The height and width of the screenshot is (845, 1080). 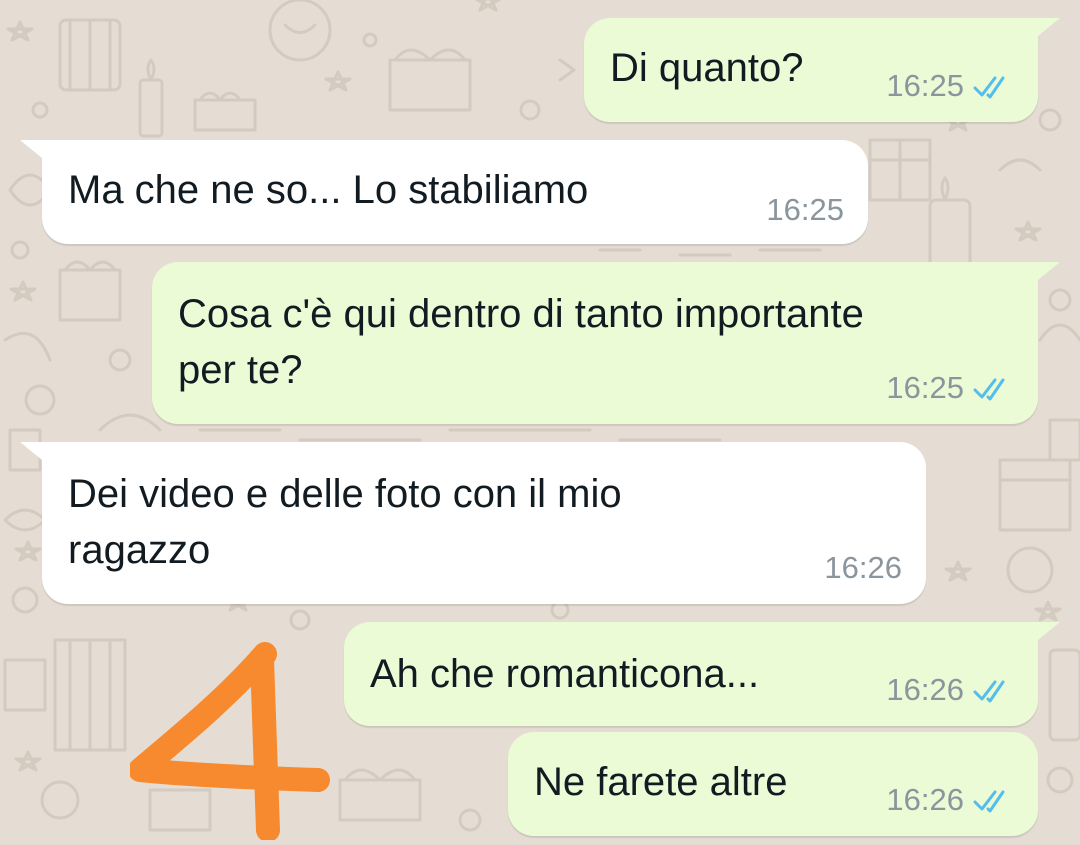 I want to click on message-text: Cosa c'è qui dentro di tanto importante, so click(x=521, y=314).